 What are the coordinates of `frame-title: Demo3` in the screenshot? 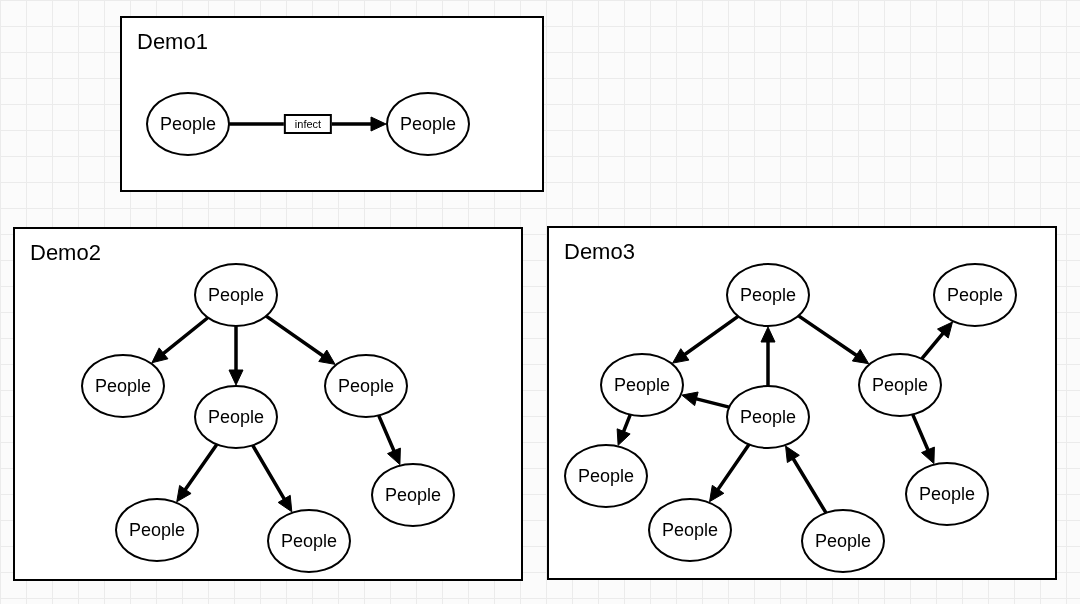 It's located at (599, 251).